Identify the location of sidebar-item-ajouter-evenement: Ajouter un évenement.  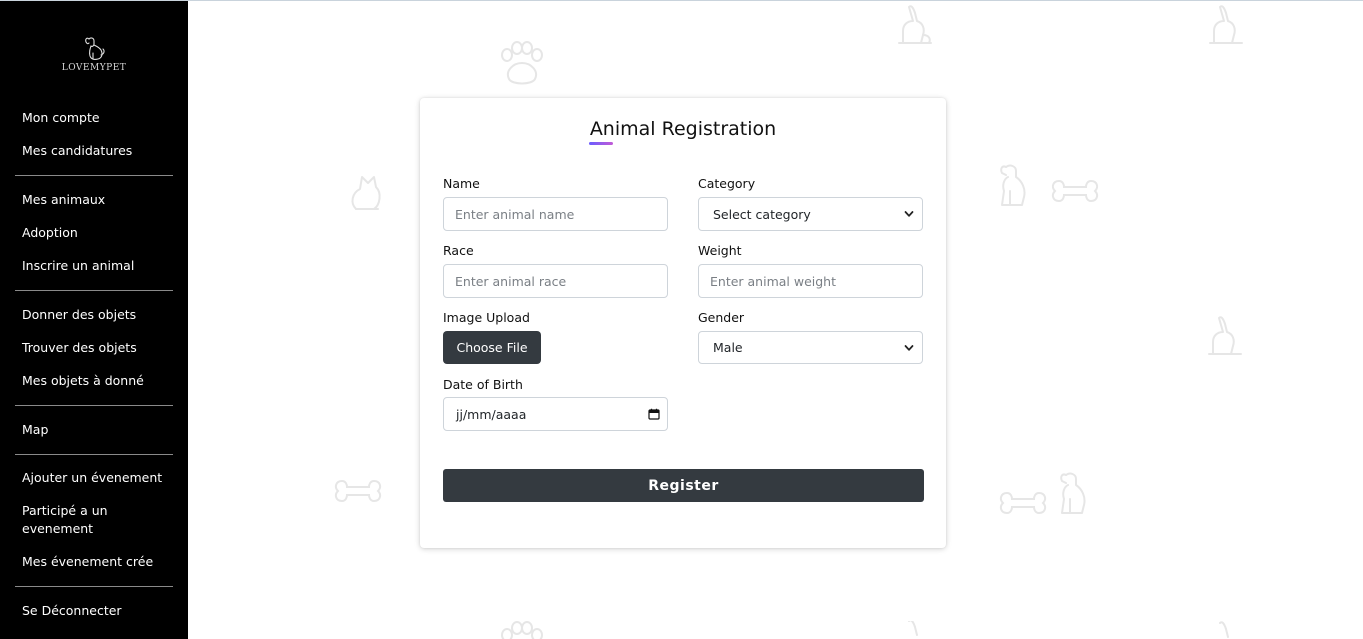
(97, 478).